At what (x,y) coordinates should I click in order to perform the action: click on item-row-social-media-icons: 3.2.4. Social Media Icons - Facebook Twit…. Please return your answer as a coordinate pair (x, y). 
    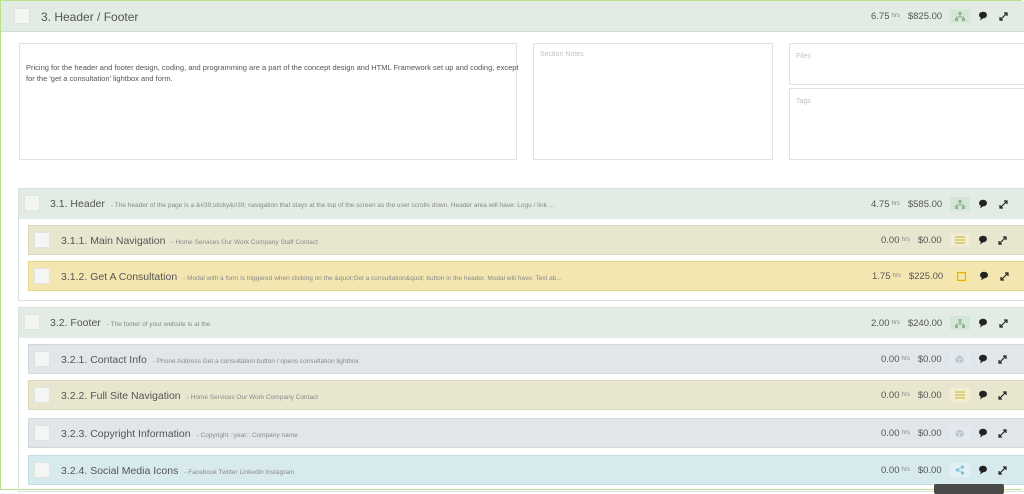
    Looking at the image, I should click on (526, 470).